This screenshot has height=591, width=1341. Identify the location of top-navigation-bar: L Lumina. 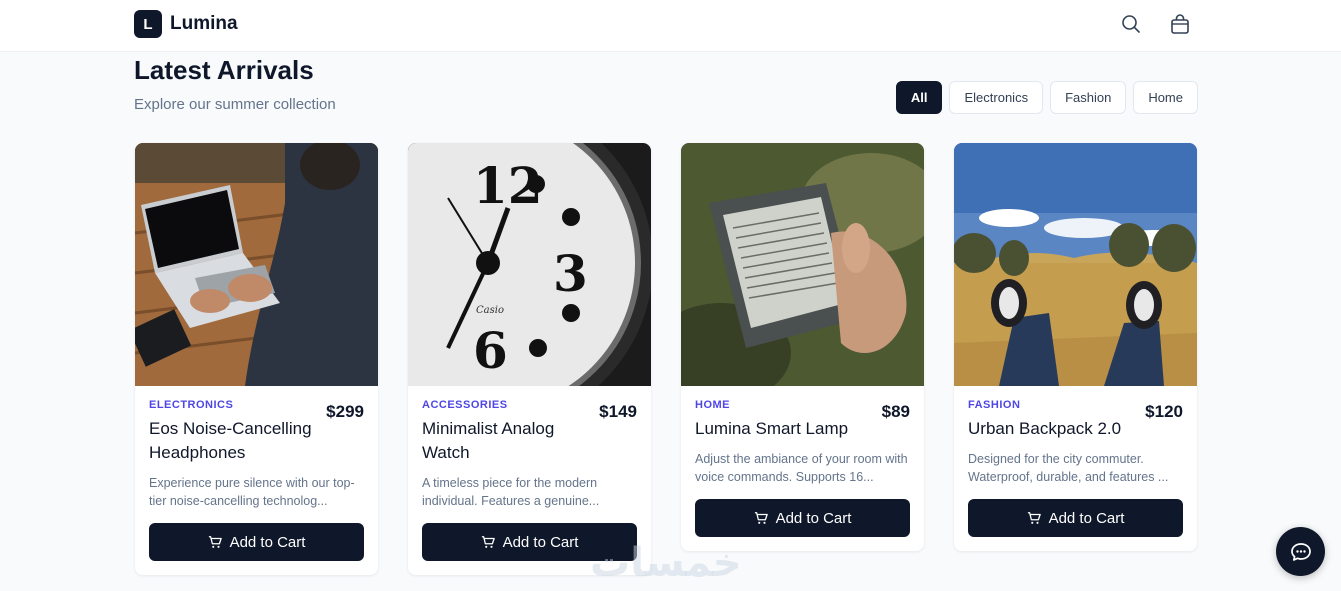
(670, 26).